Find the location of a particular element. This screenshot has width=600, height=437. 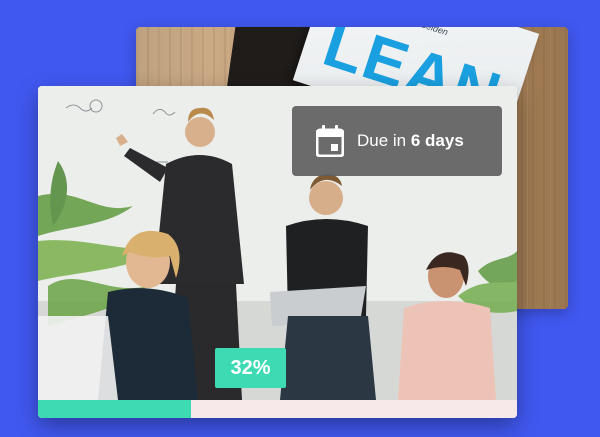

progress-percent-badge: 32% is located at coordinates (250, 368).